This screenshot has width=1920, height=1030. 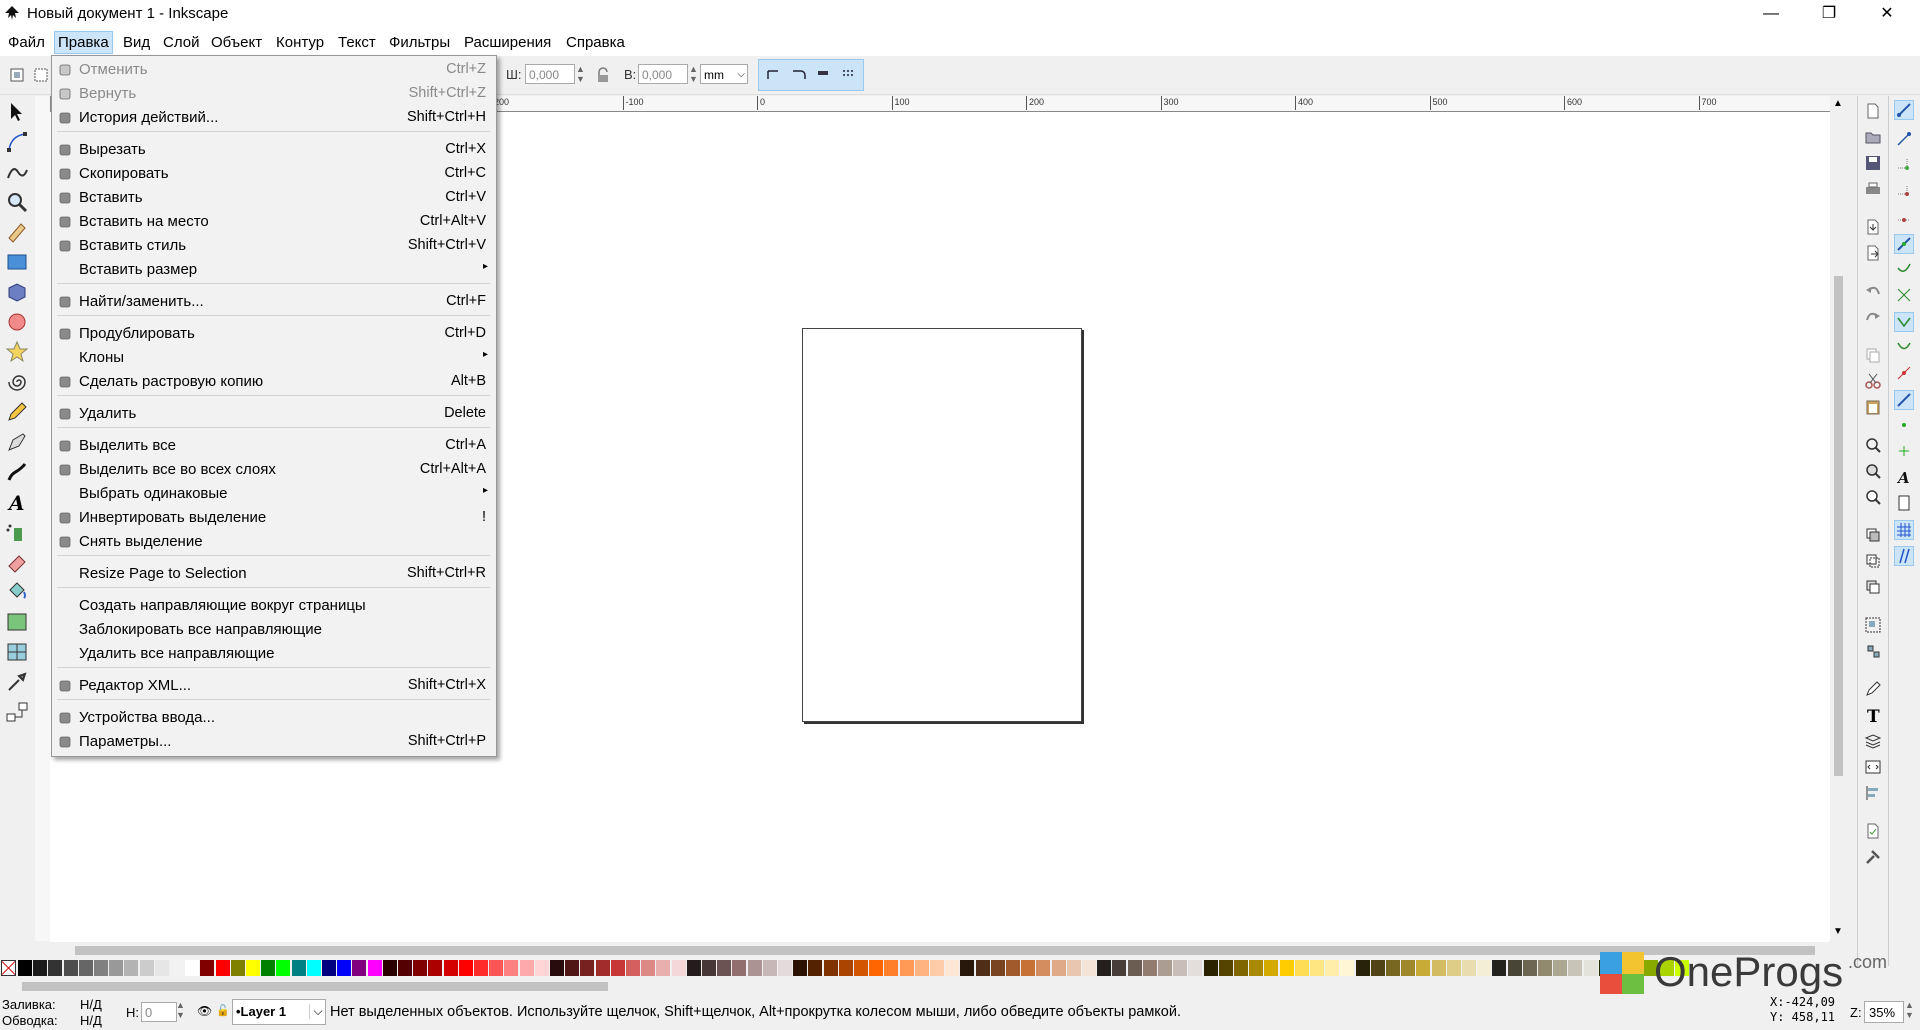 What do you see at coordinates (942, 525) in the screenshot?
I see `document-page` at bounding box center [942, 525].